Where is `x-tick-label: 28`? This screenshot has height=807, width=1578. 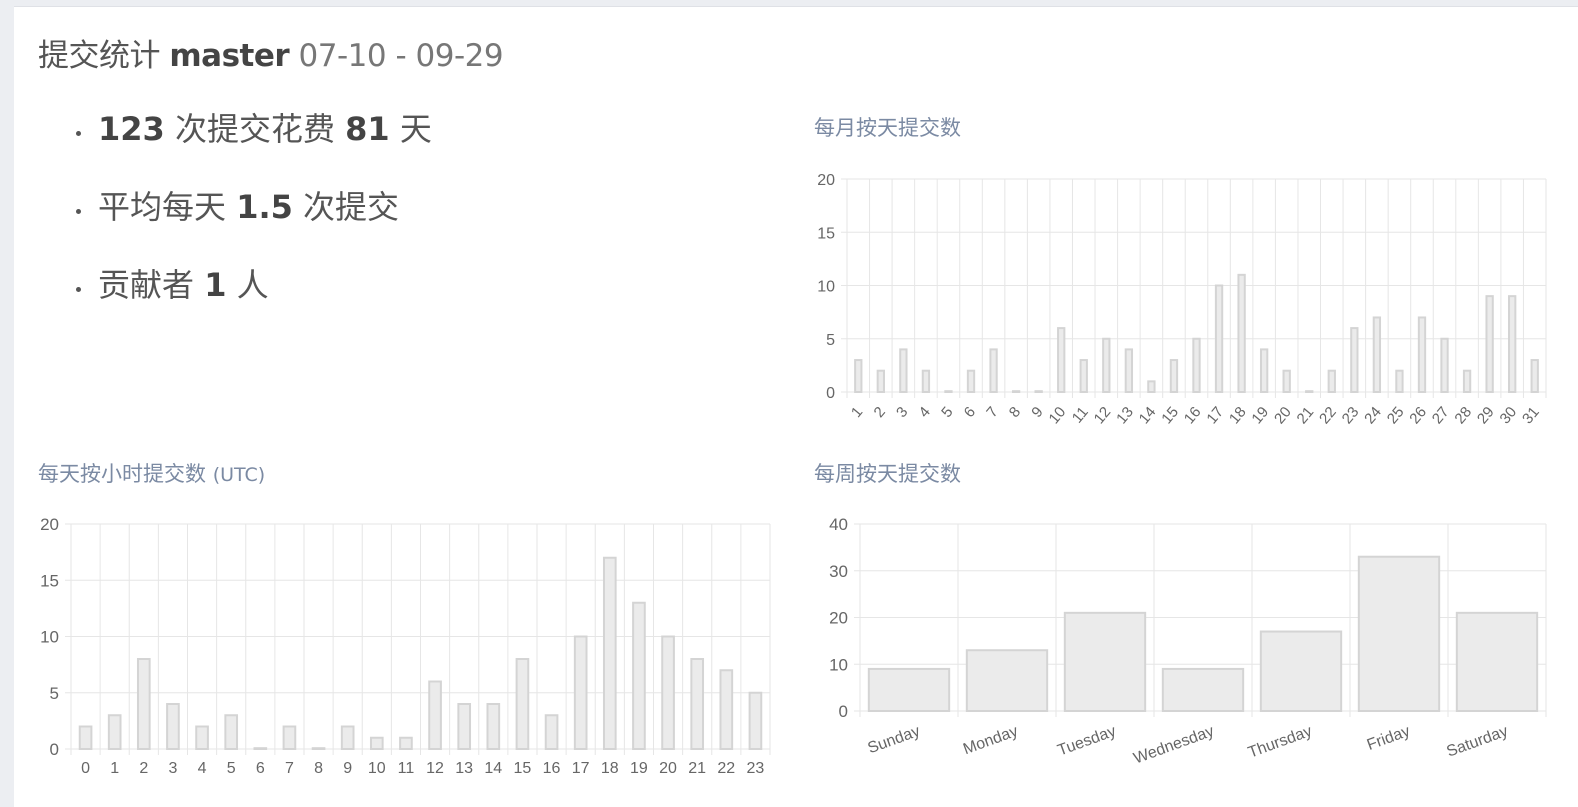
x-tick-label: 28 is located at coordinates (1463, 416).